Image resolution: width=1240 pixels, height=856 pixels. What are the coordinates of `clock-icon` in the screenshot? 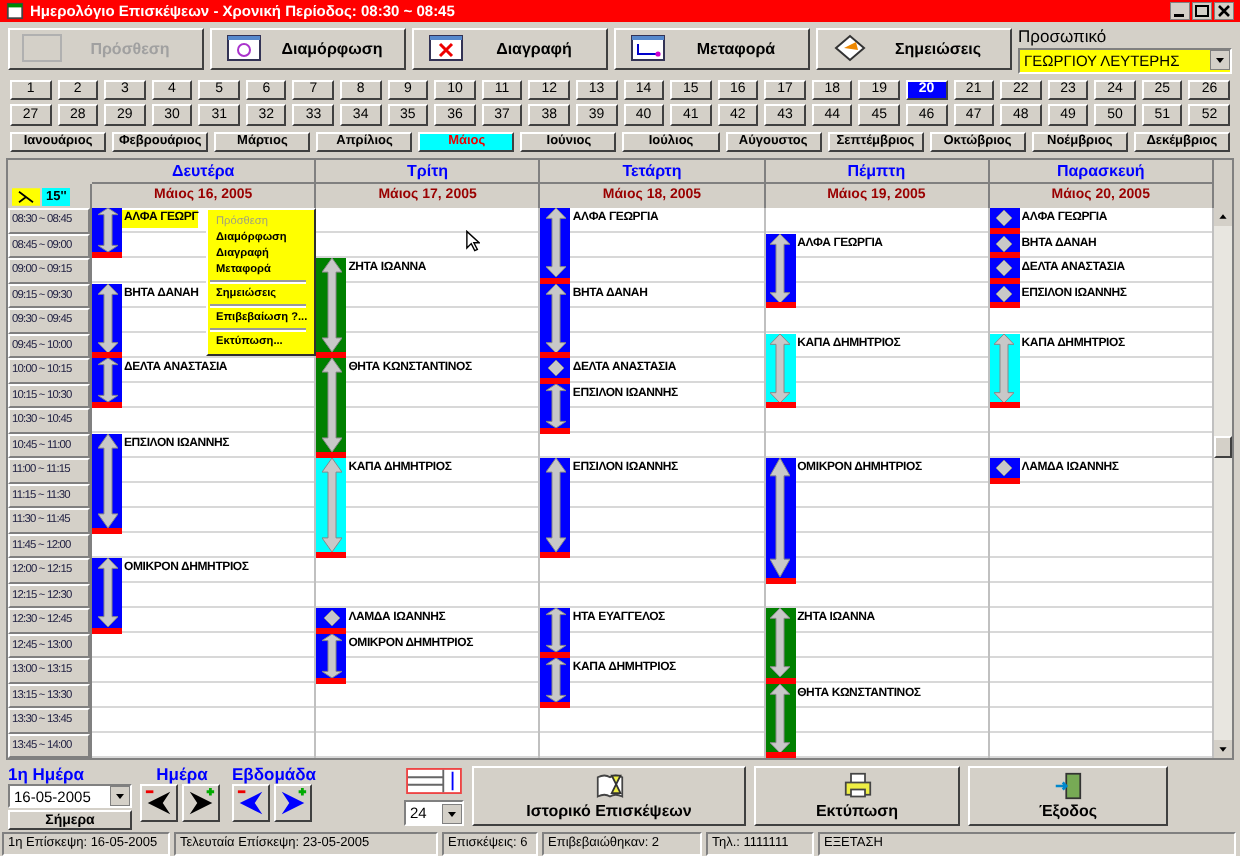 It's located at (26, 196).